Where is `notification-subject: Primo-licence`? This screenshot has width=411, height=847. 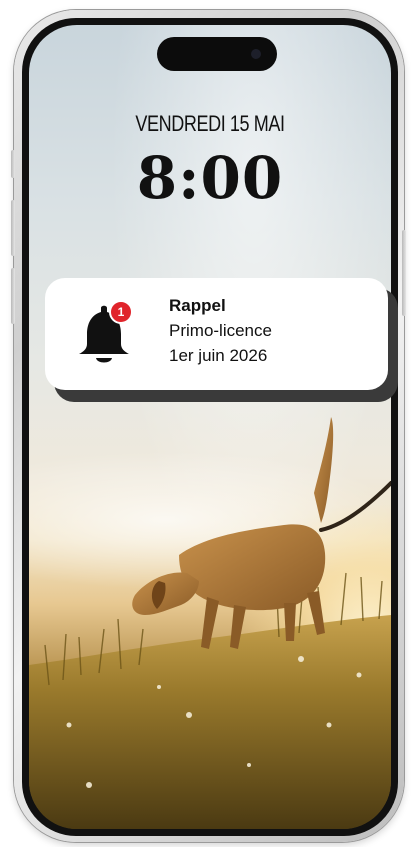 notification-subject: Primo-licence is located at coordinates (220, 330).